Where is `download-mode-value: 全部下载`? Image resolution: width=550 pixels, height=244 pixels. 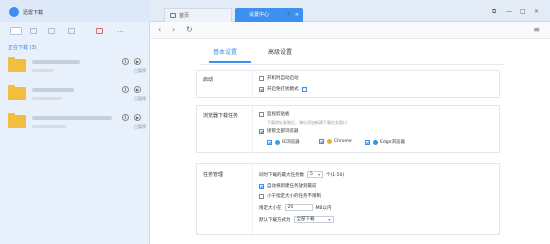
download-mode-value: 全部下载 is located at coordinates (305, 219).